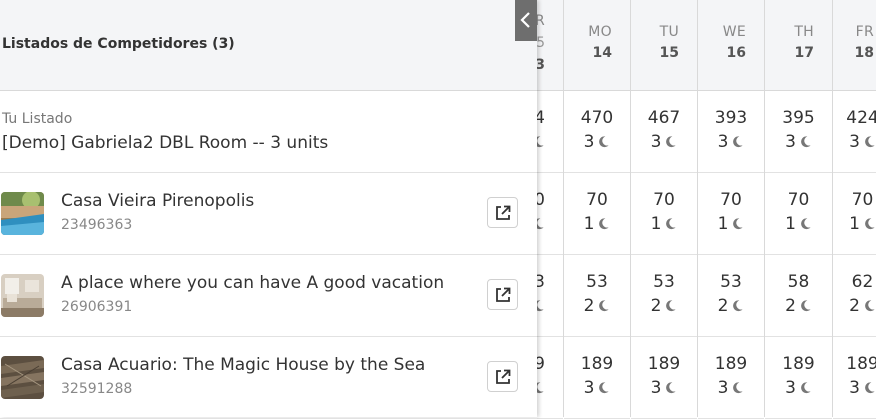 This screenshot has width=876, height=419. What do you see at coordinates (597, 45) in the screenshot?
I see `calendar-day-header: MO 14` at bounding box center [597, 45].